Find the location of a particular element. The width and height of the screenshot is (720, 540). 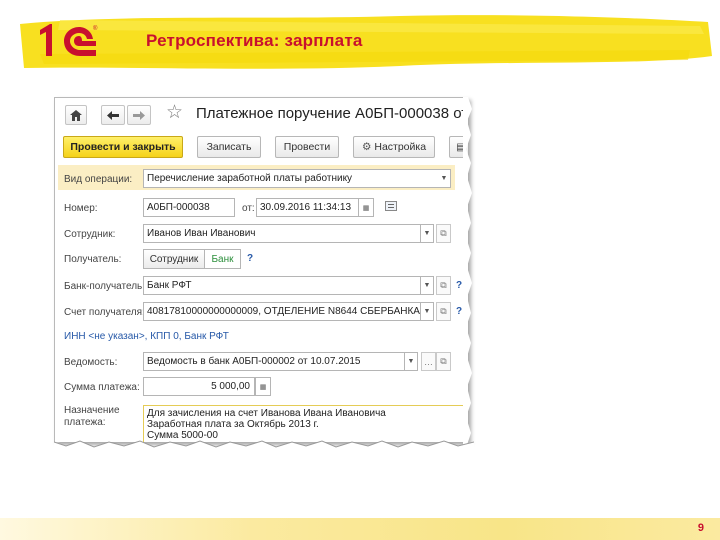

purpose-label-line1: Назначение is located at coordinates (92, 410).